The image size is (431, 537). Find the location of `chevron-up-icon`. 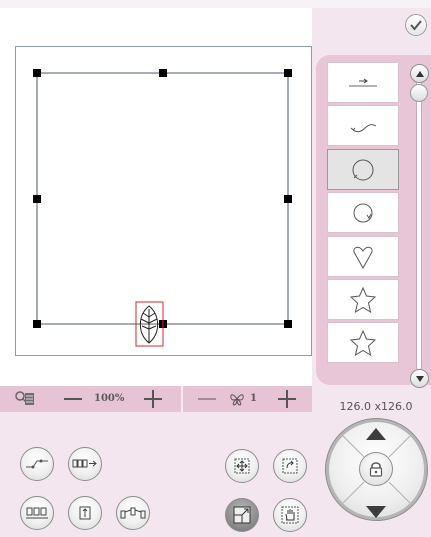

chevron-up-icon is located at coordinates (419, 73).